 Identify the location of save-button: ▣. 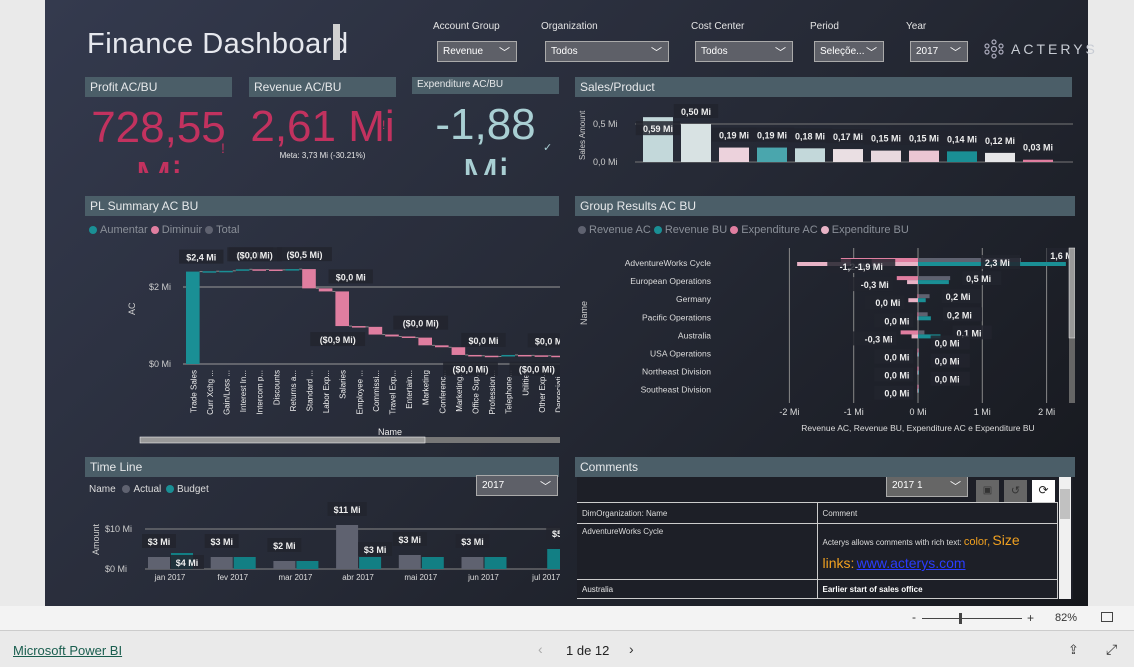
(987, 491).